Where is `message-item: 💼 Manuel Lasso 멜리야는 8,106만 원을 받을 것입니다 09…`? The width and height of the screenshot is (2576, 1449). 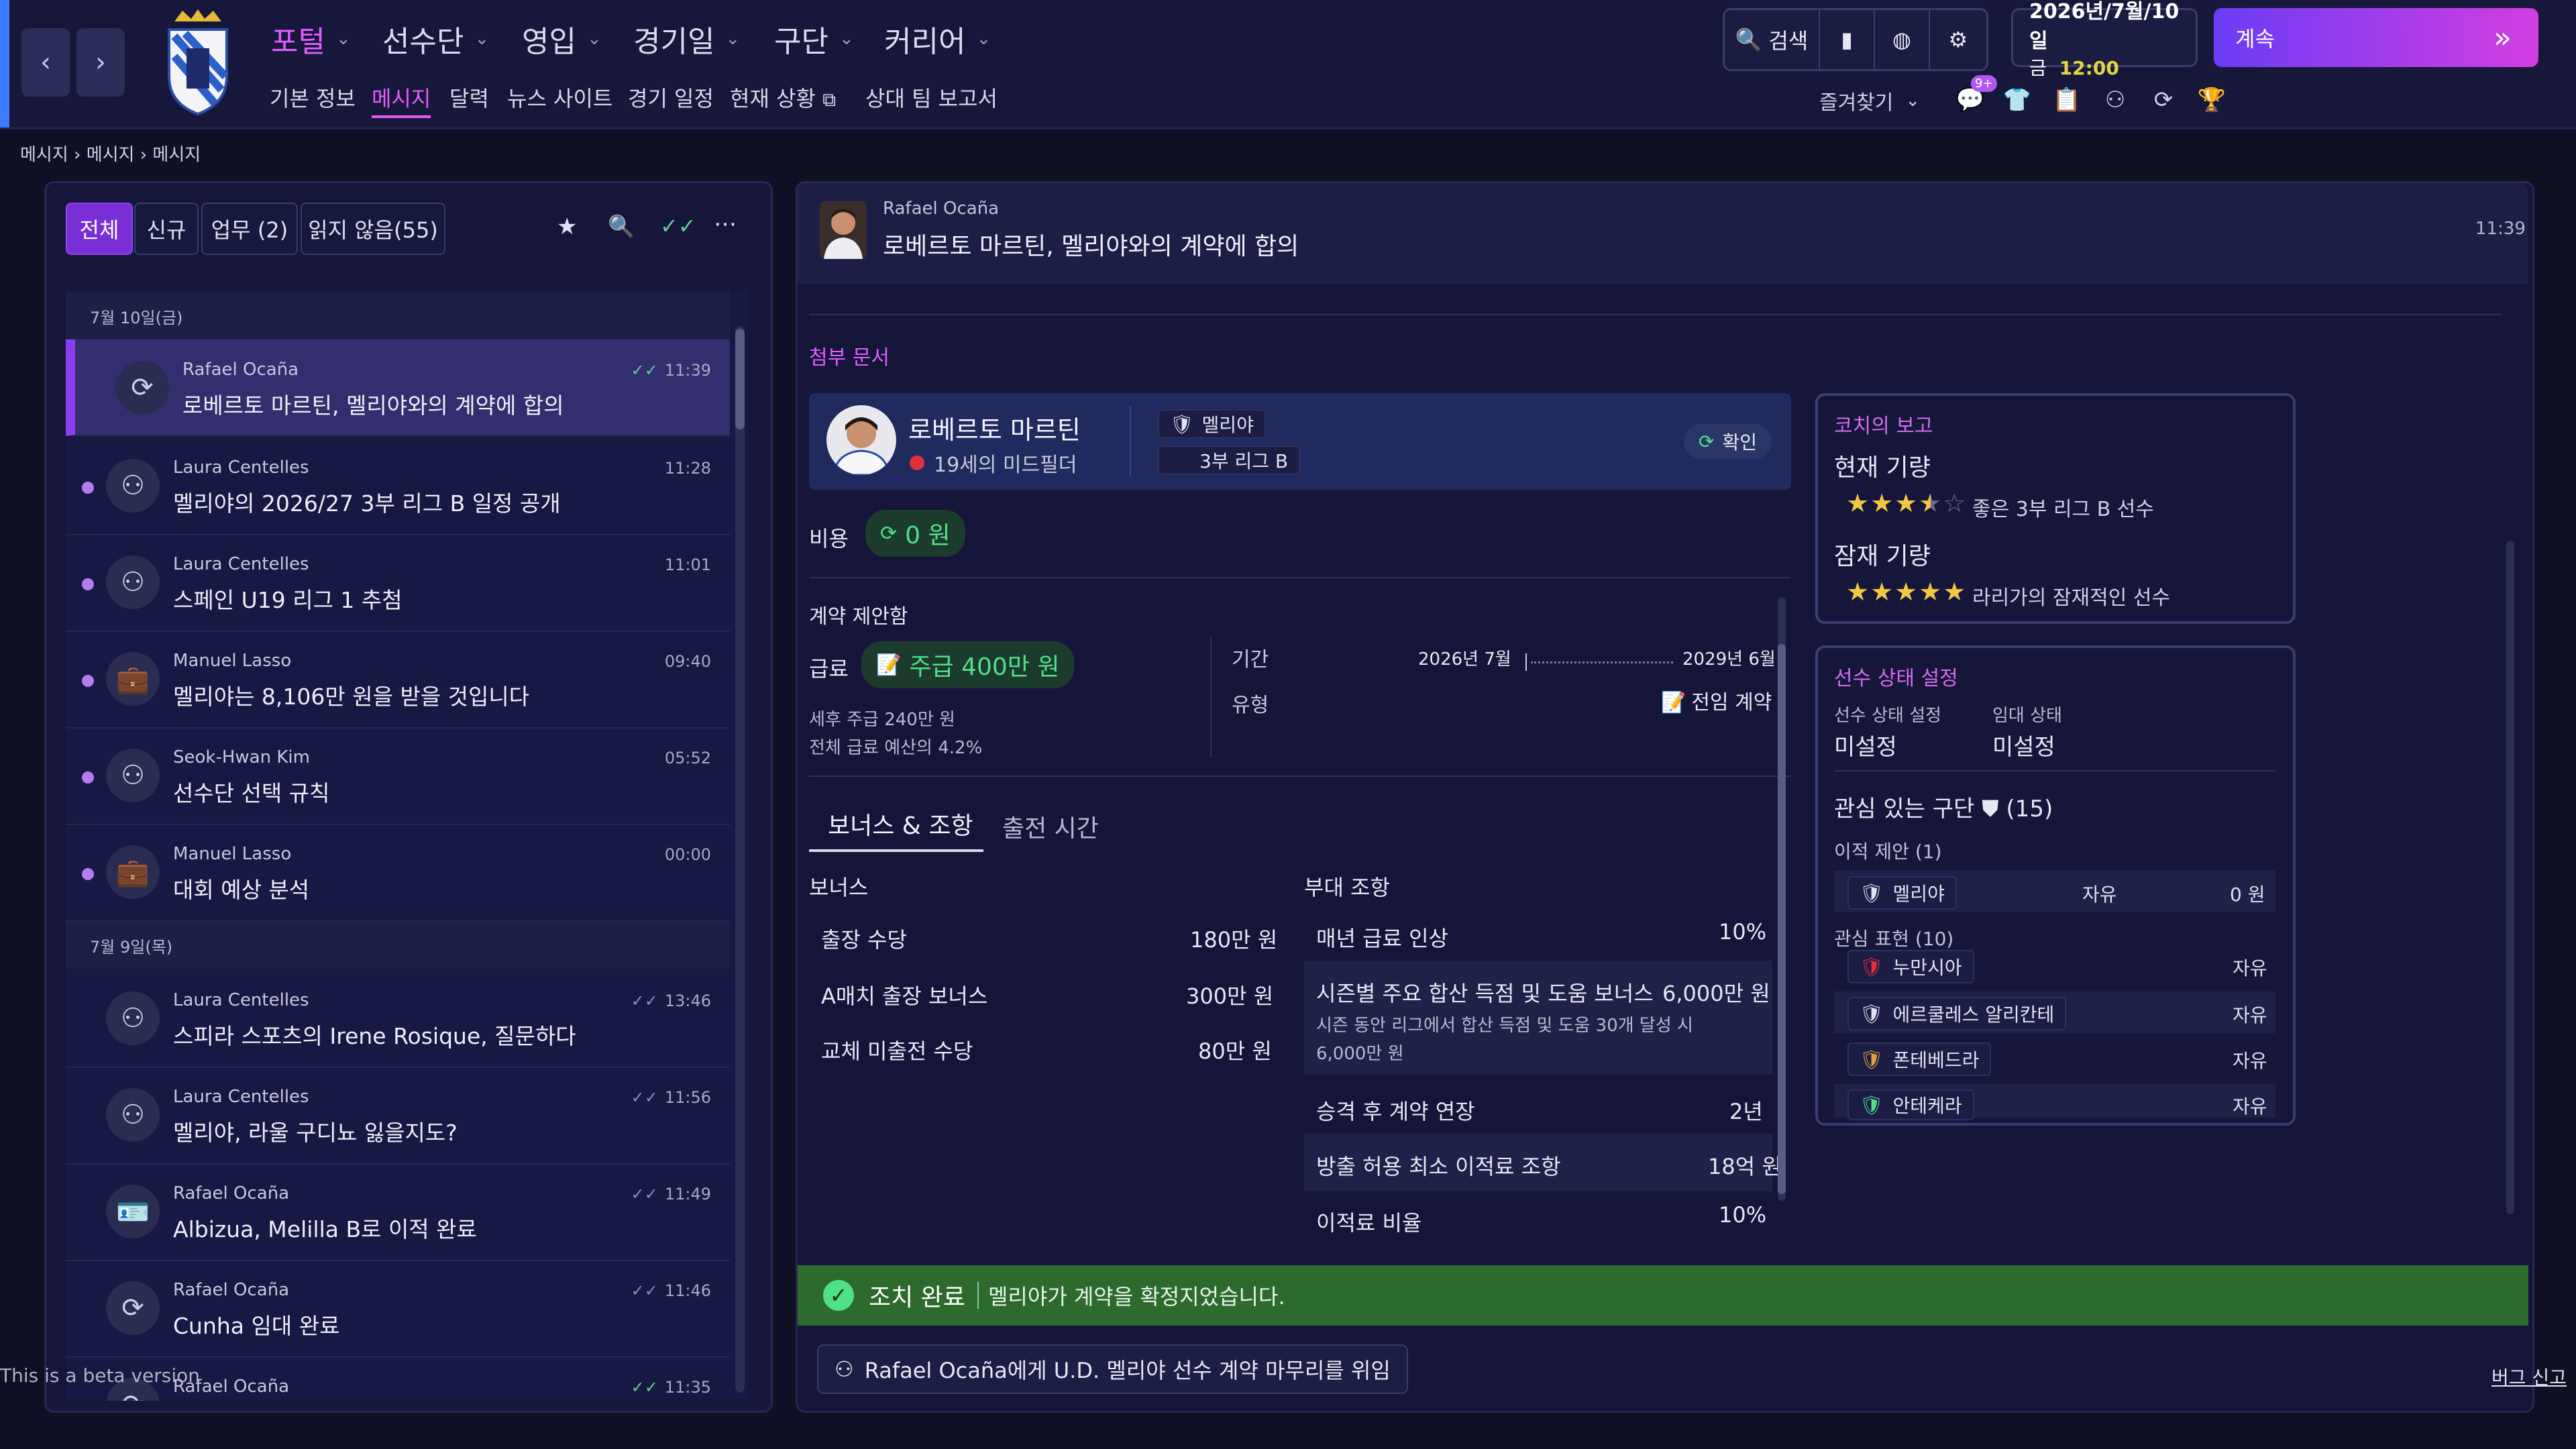 message-item: 💼 Manuel Lasso 멜리야는 8,106만 원을 받을 것입니다 09… is located at coordinates (398, 680).